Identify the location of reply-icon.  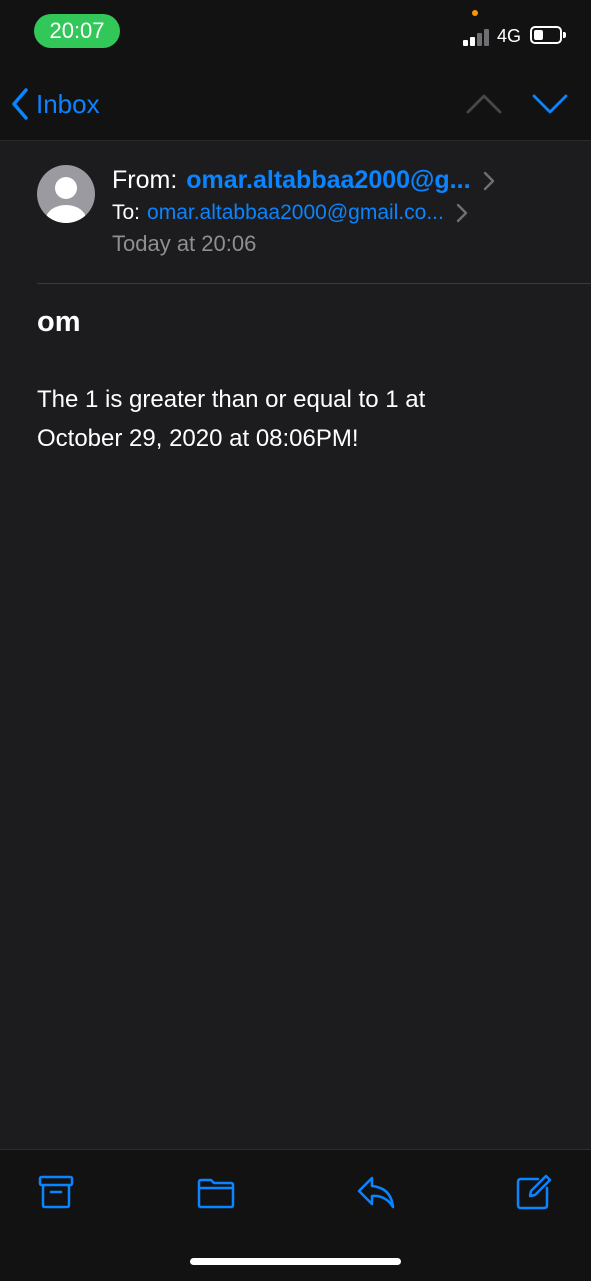
(376, 1192).